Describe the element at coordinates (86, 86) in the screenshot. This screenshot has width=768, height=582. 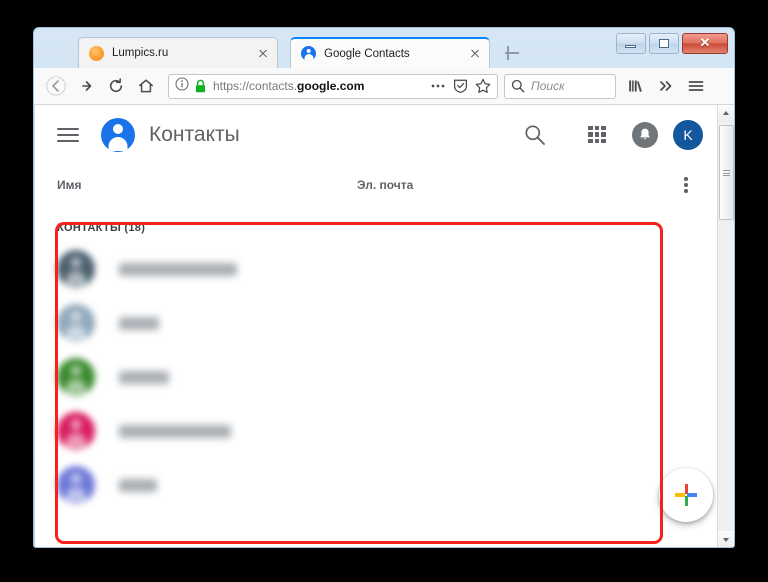
I see `forward-button` at that location.